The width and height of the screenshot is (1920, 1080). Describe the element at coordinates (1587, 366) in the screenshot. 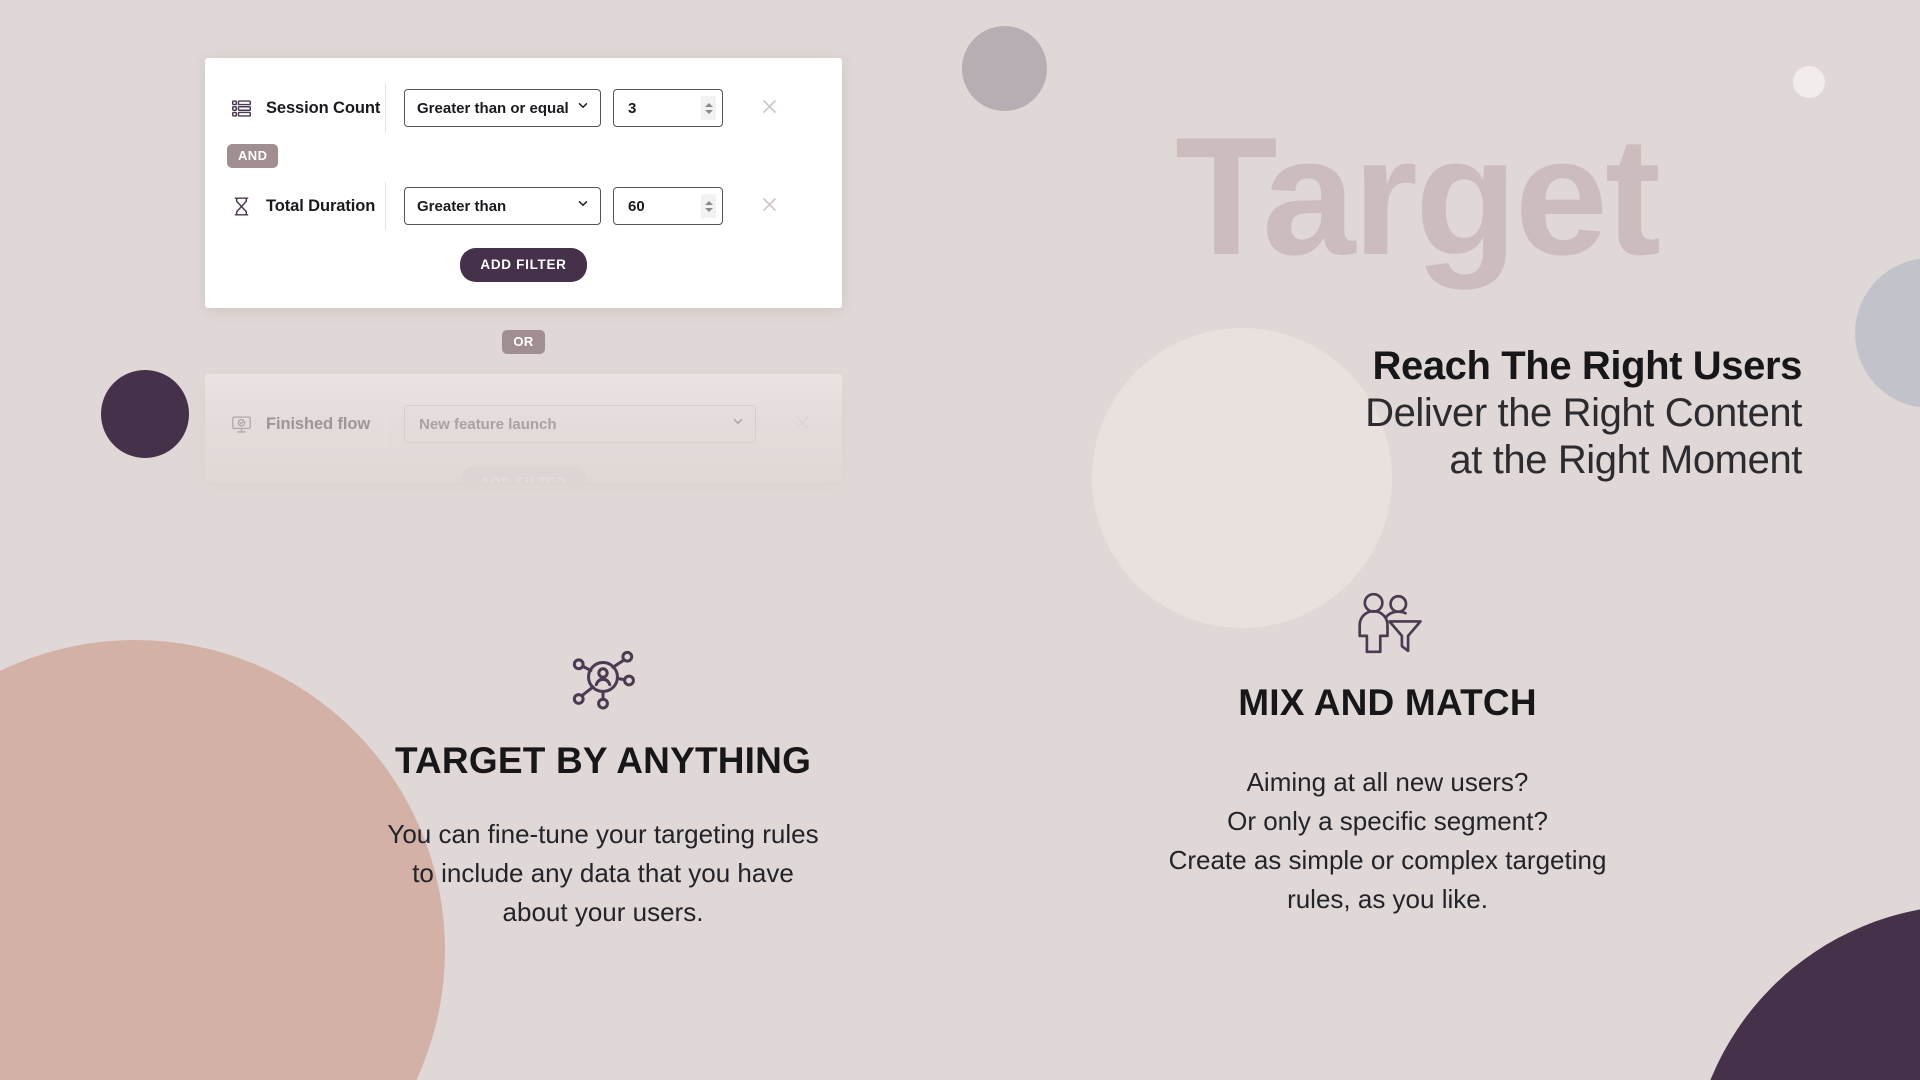

I see `headline-line-1: Reach The Right Users` at that location.